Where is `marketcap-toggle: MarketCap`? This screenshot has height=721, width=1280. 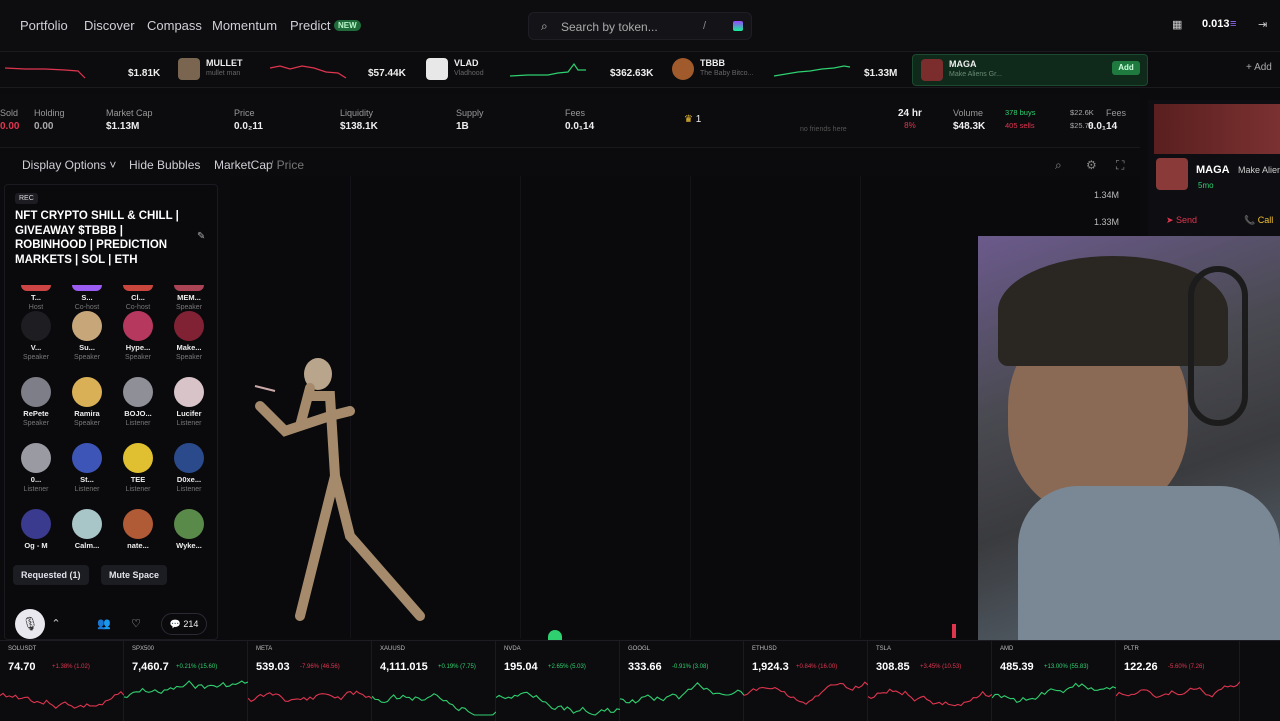 marketcap-toggle: MarketCap is located at coordinates (243, 165).